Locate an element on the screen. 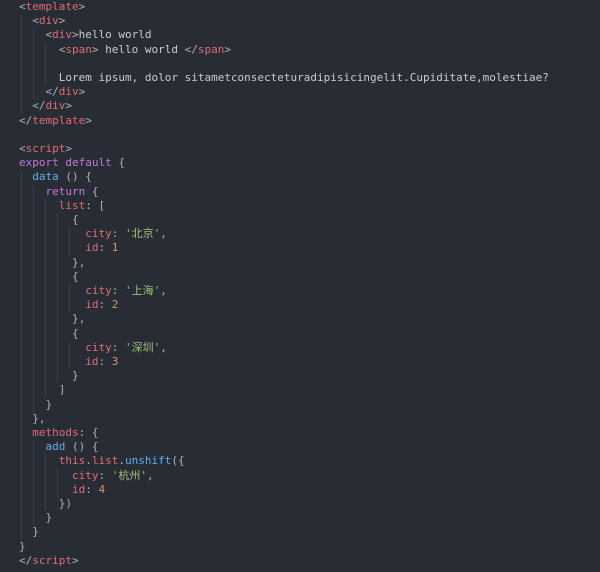 The height and width of the screenshot is (572, 600). code-line: return { is located at coordinates (59, 192).